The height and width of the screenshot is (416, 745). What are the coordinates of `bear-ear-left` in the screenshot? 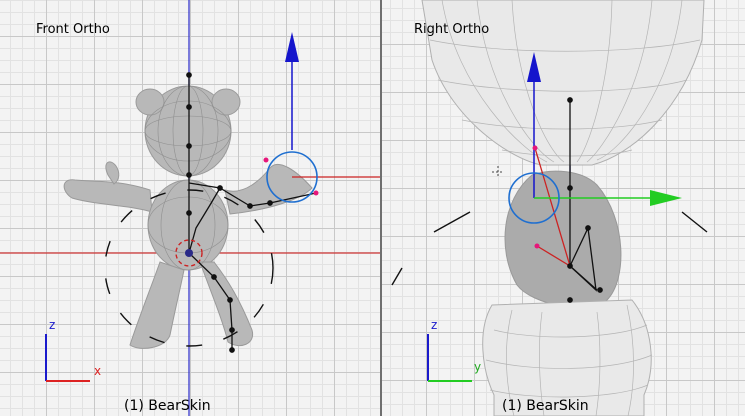 It's located at (150, 102).